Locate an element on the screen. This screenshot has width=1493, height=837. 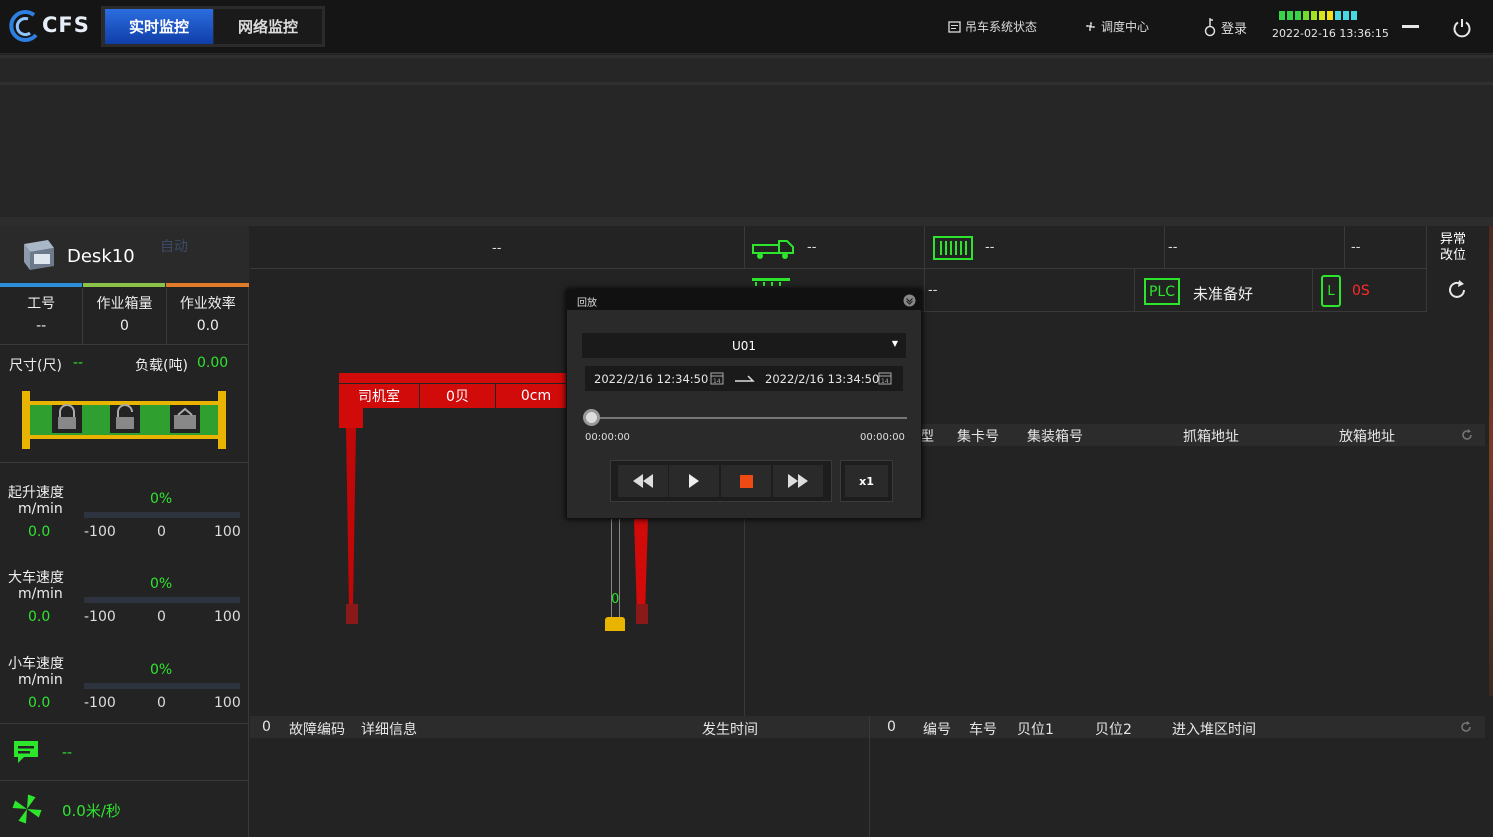
gauge-unit: m/min is located at coordinates (40, 594).